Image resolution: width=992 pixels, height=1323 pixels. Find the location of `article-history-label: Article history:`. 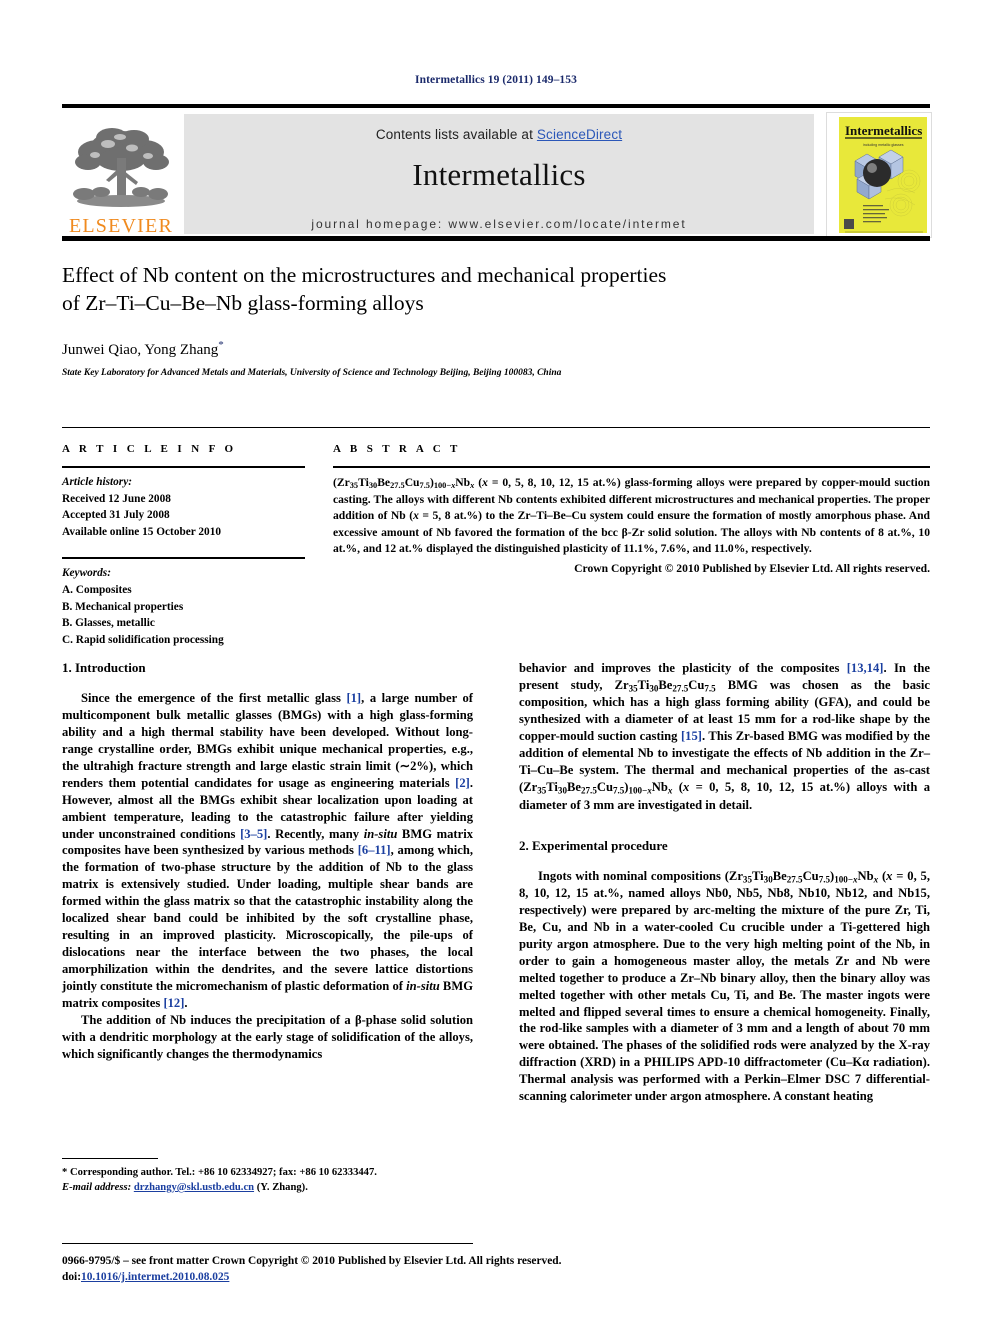

article-history-label: Article history: is located at coordinates (97, 482).